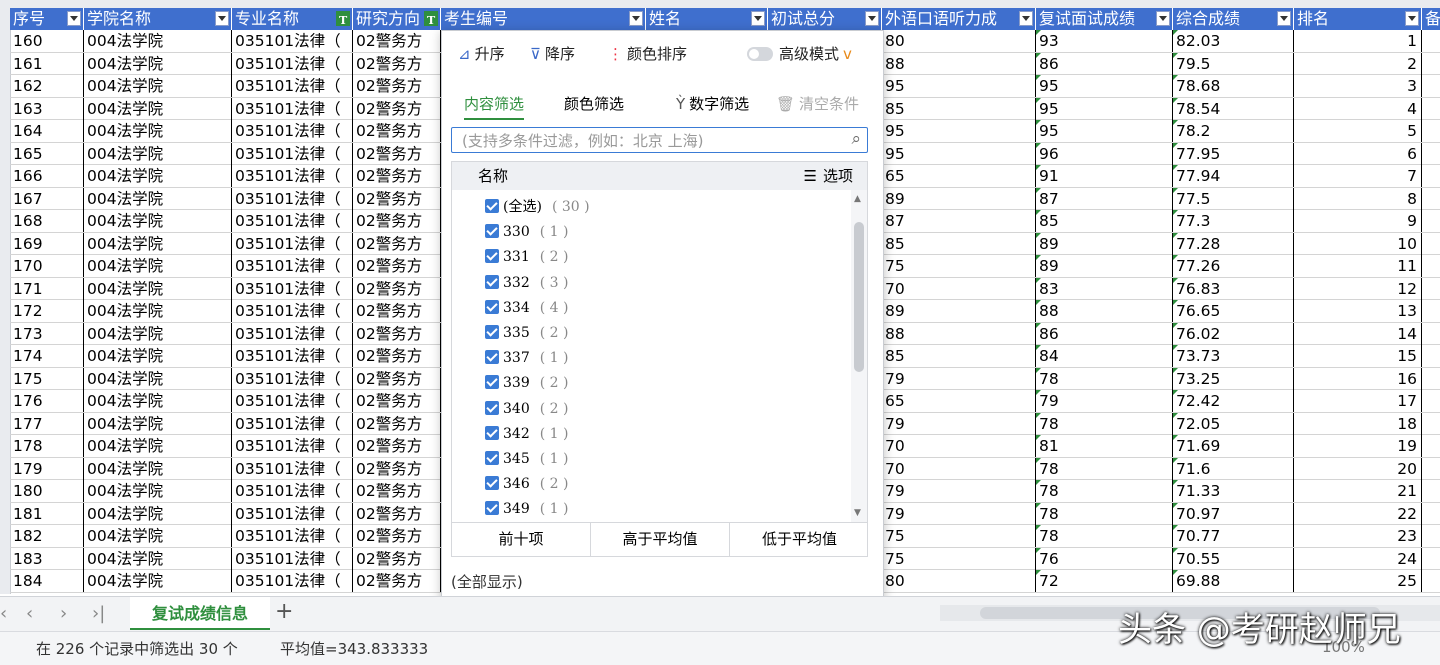 The image size is (1440, 665). What do you see at coordinates (1358, 41) in the screenshot?
I see `cell-rank: 1` at bounding box center [1358, 41].